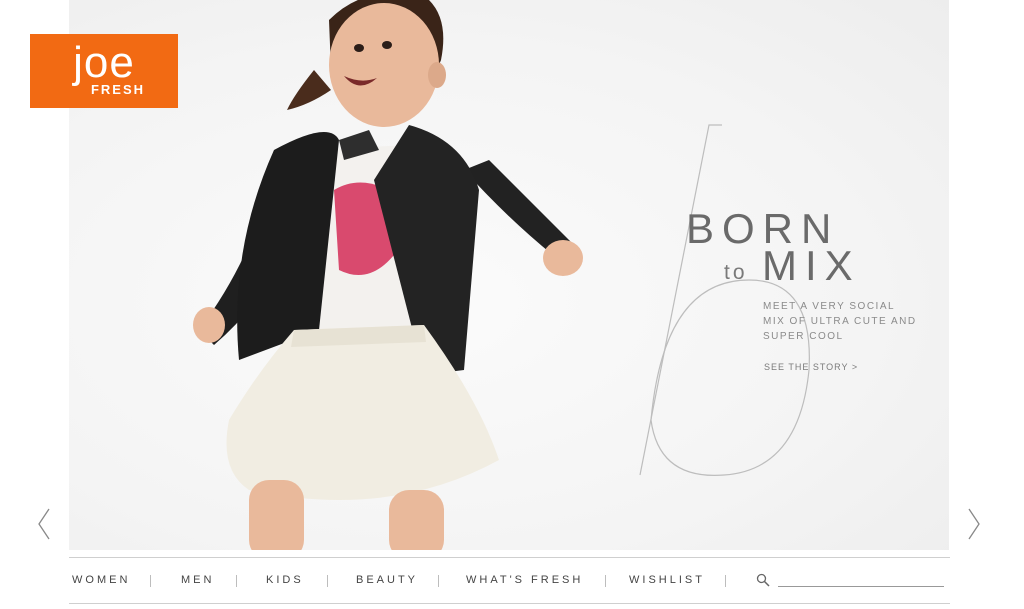 This screenshot has width=1024, height=609. I want to click on search-icon, so click(763, 580).